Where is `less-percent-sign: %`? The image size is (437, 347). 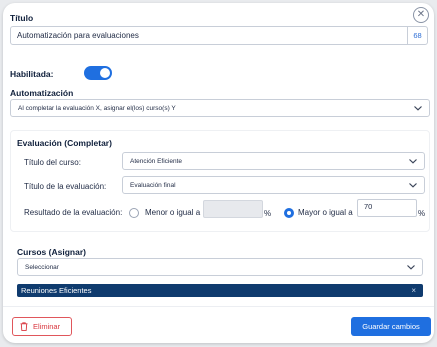
less-percent-sign: % is located at coordinates (268, 213).